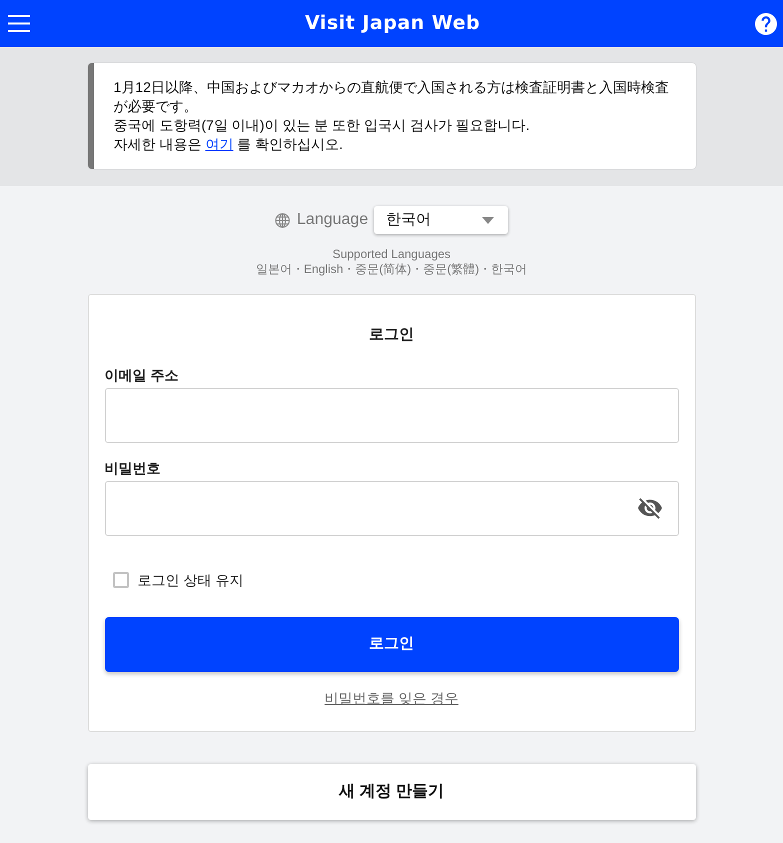 This screenshot has height=843, width=783. What do you see at coordinates (391, 644) in the screenshot?
I see `login-button: 로그인` at bounding box center [391, 644].